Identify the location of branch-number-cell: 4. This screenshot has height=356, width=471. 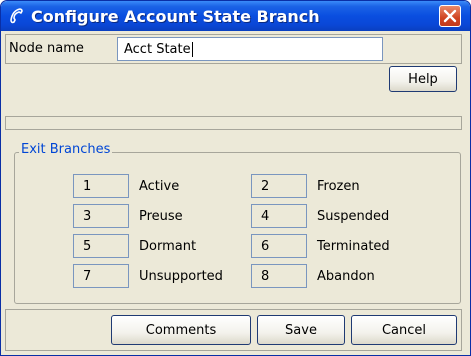
(279, 216).